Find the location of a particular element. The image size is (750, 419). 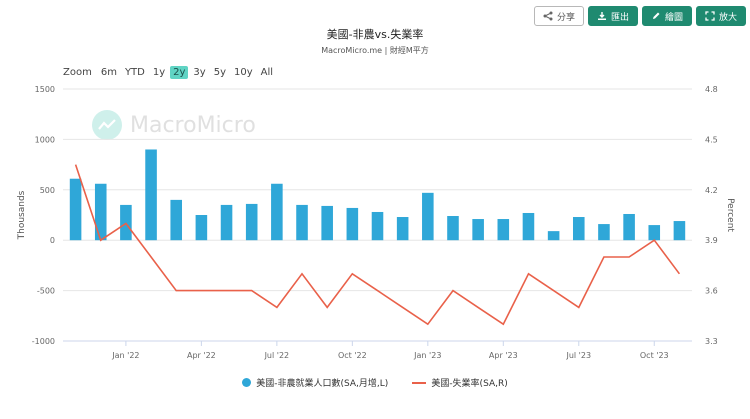

y-left-tick-label: -500 is located at coordinates (46, 291).